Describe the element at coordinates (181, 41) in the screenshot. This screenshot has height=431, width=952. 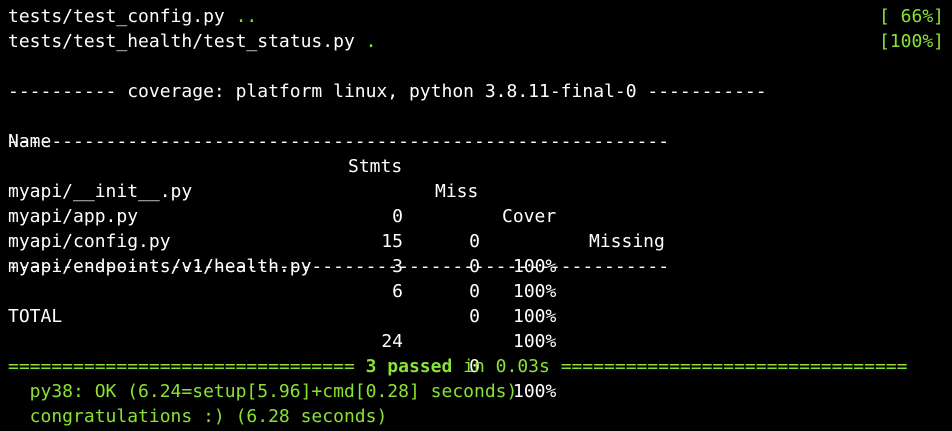
I see `test-file: tests/test_health/test_status.py` at that location.